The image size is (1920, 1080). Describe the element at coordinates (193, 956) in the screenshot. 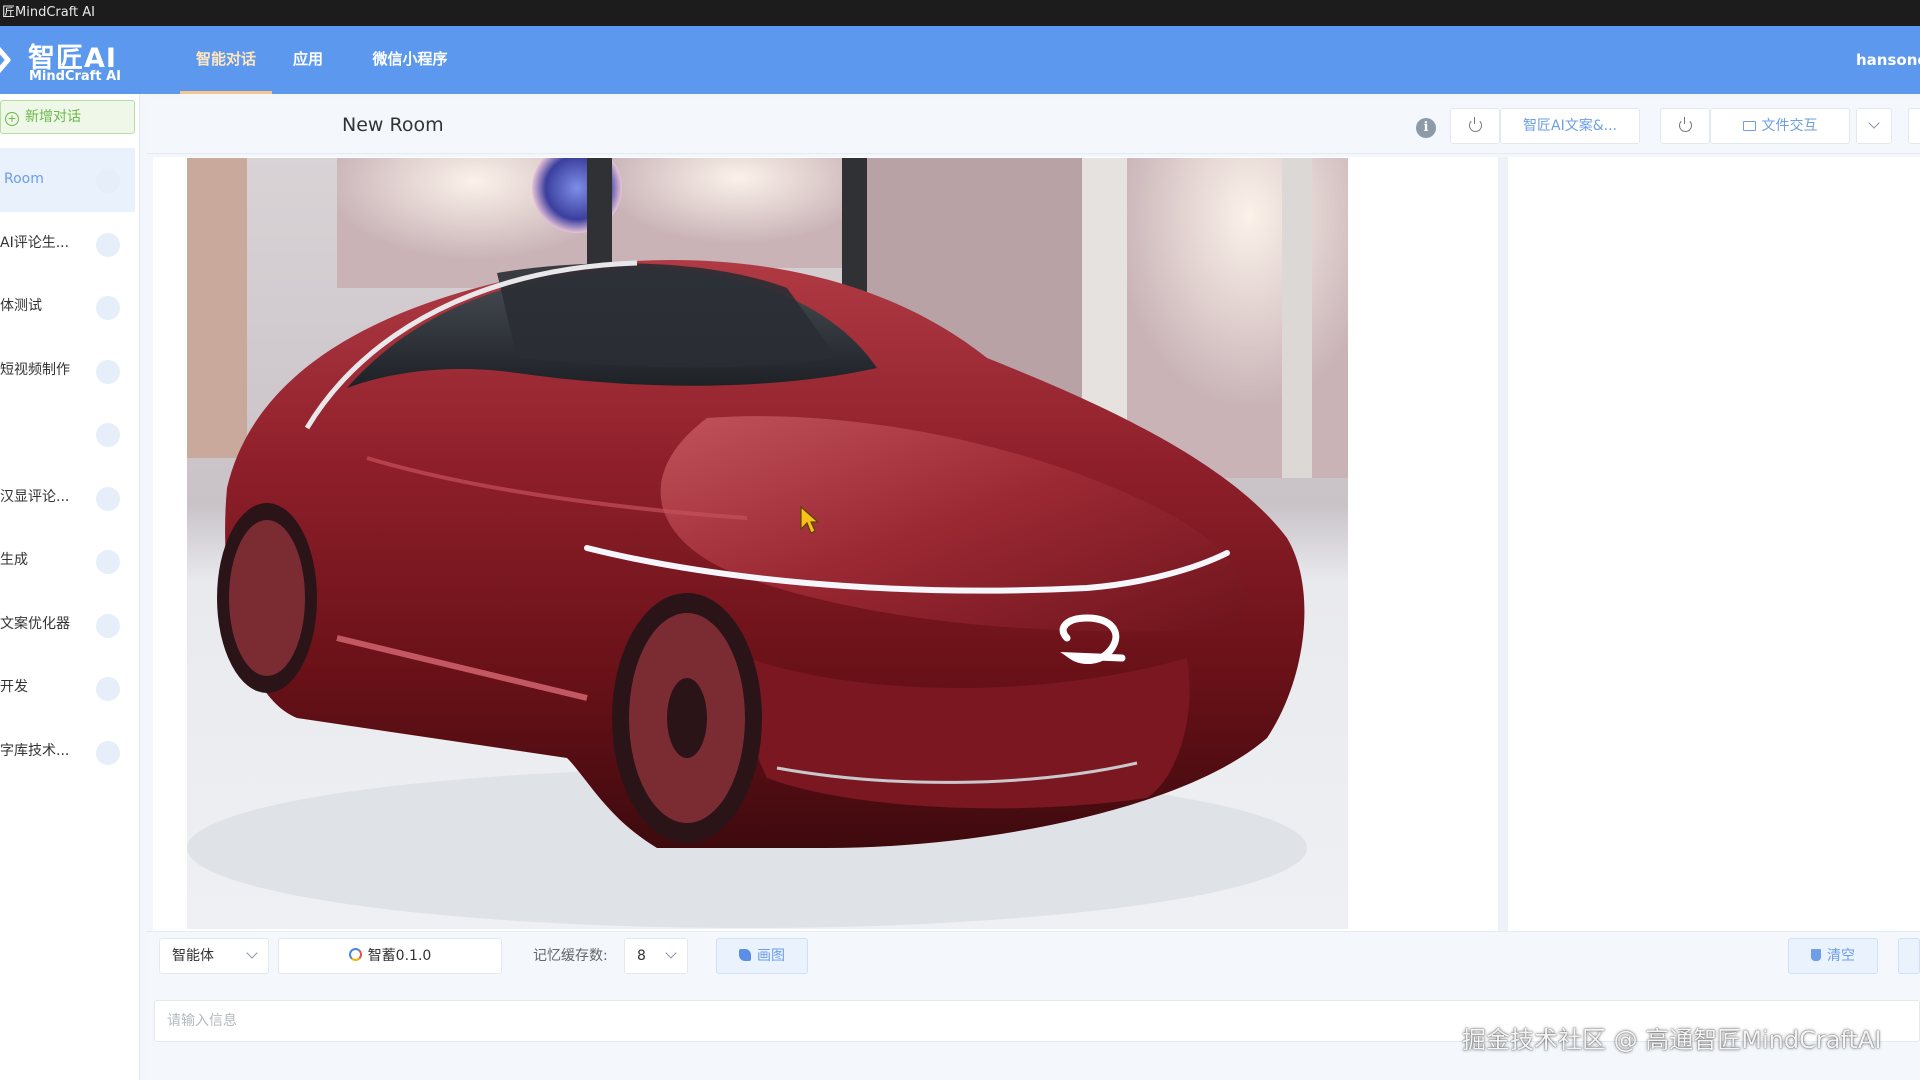

I see `mode-select-value: 智能体` at that location.